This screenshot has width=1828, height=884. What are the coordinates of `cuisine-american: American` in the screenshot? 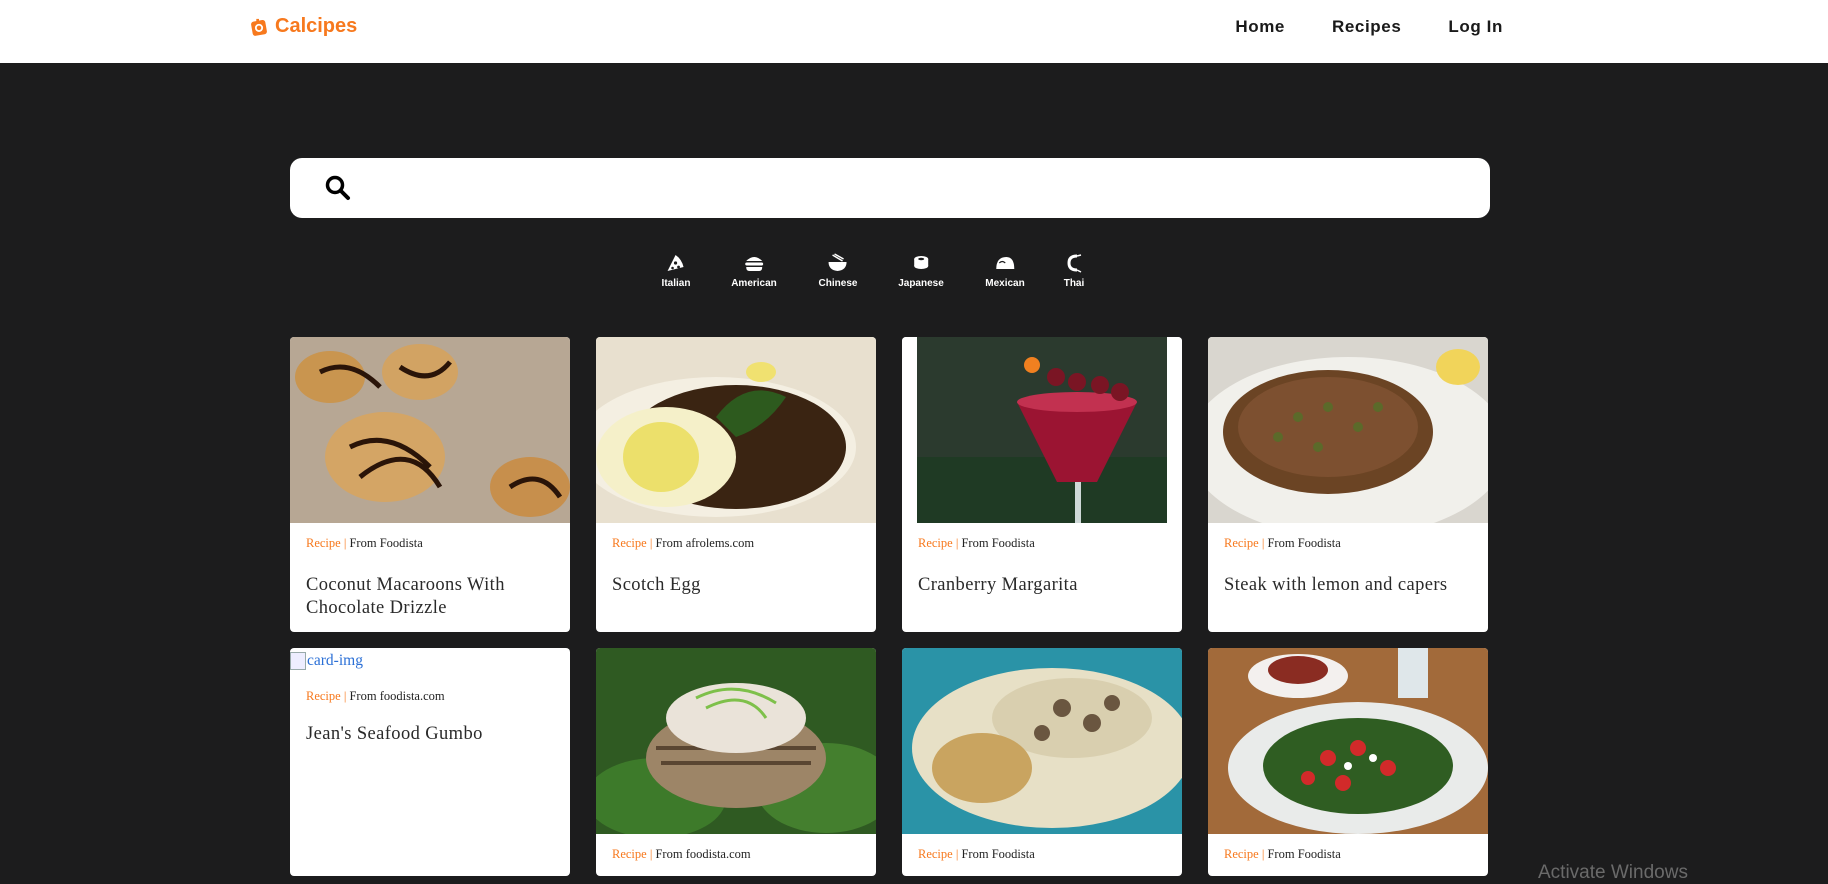 It's located at (754, 271).